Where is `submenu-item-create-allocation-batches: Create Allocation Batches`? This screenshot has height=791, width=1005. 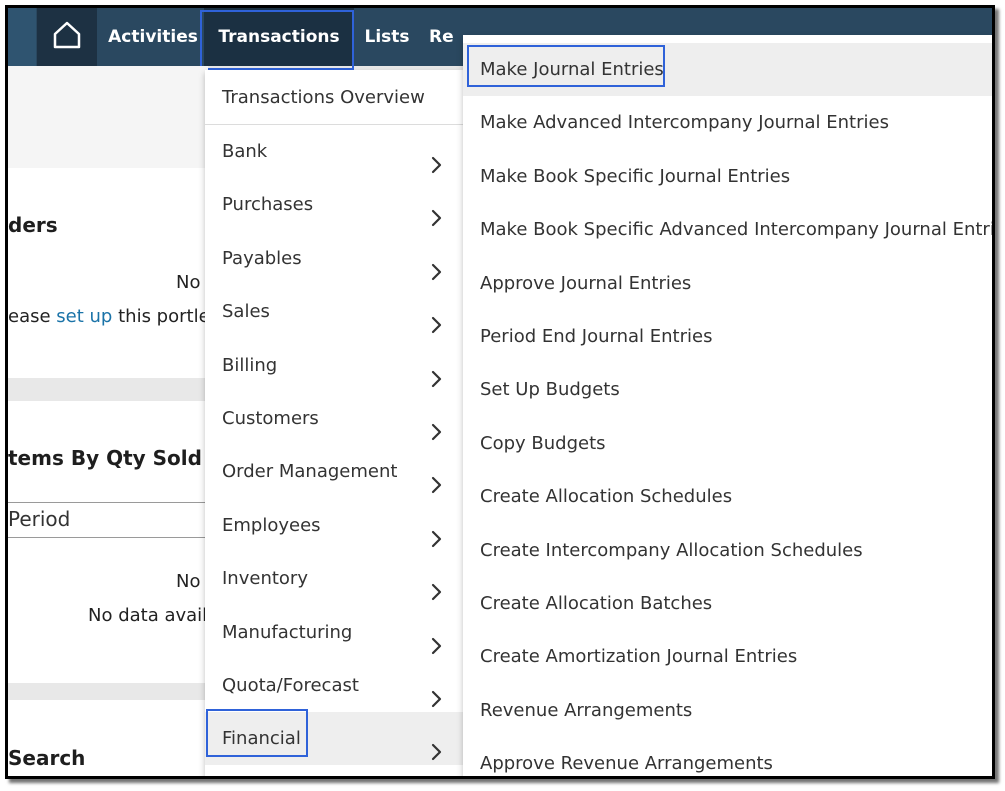
submenu-item-create-allocation-batches: Create Allocation Batches is located at coordinates (727, 603).